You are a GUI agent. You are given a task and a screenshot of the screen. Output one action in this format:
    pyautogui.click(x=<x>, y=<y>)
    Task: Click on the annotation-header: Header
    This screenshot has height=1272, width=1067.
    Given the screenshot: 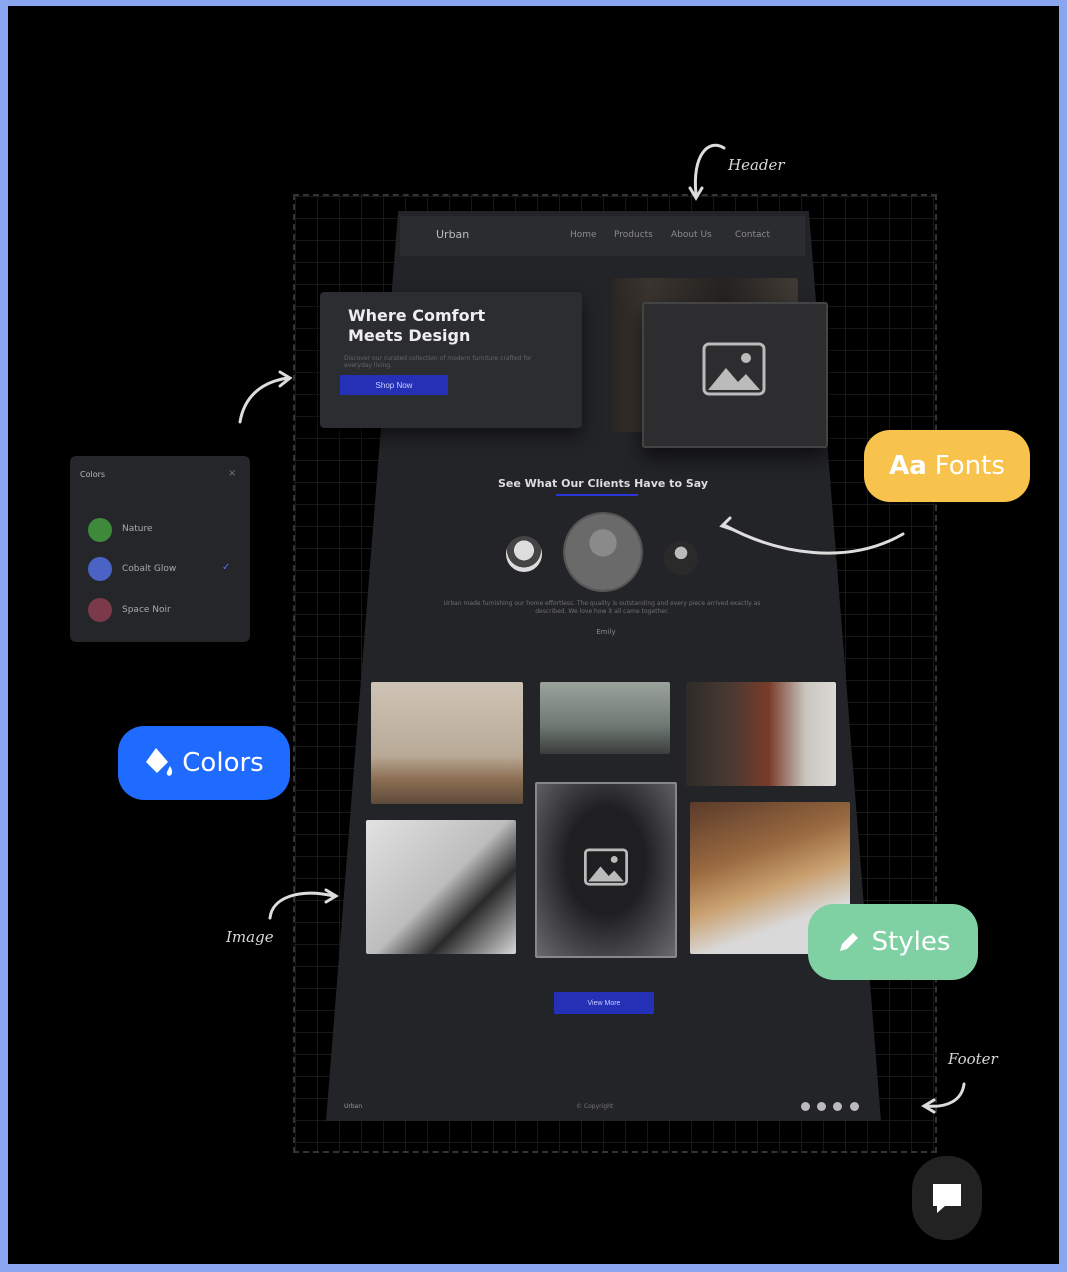 What is the action you would take?
    pyautogui.click(x=756, y=165)
    